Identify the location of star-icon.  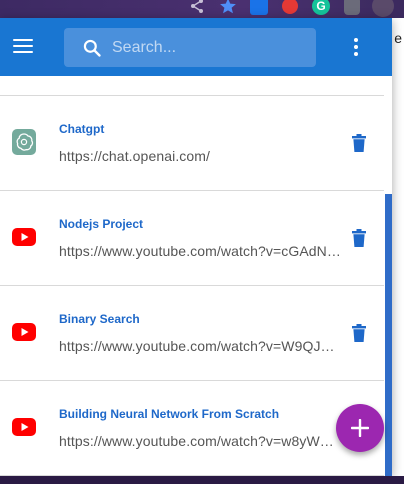
(228, 8).